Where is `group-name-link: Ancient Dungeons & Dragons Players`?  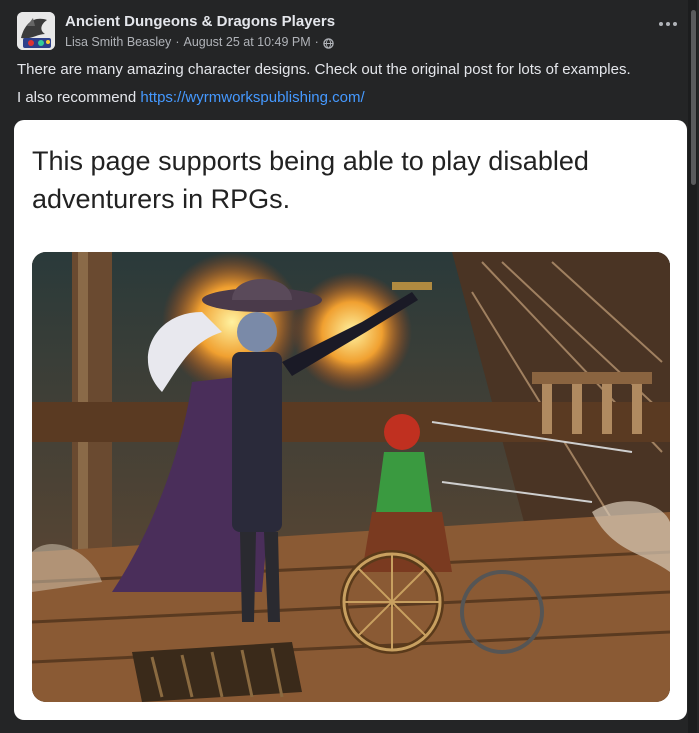
group-name-link: Ancient Dungeons & Dragons Players is located at coordinates (200, 22).